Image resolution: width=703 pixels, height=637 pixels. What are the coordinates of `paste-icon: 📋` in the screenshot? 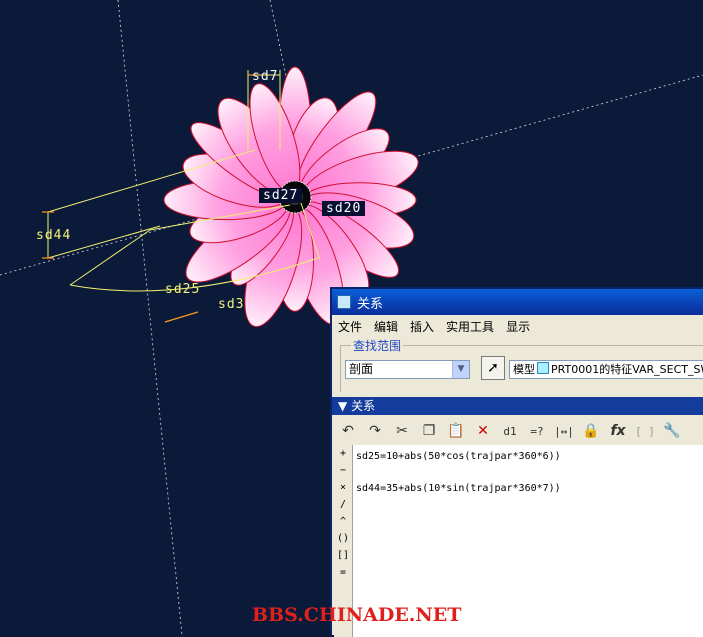 It's located at (456, 431).